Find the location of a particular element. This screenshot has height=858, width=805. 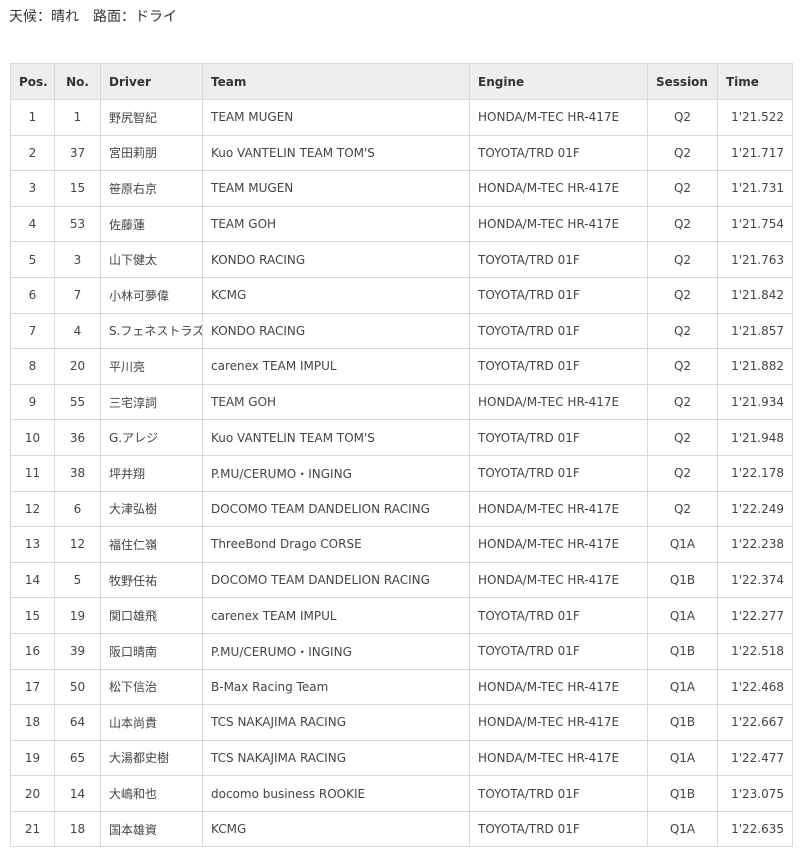

cell-pos: 4 is located at coordinates (32, 224).